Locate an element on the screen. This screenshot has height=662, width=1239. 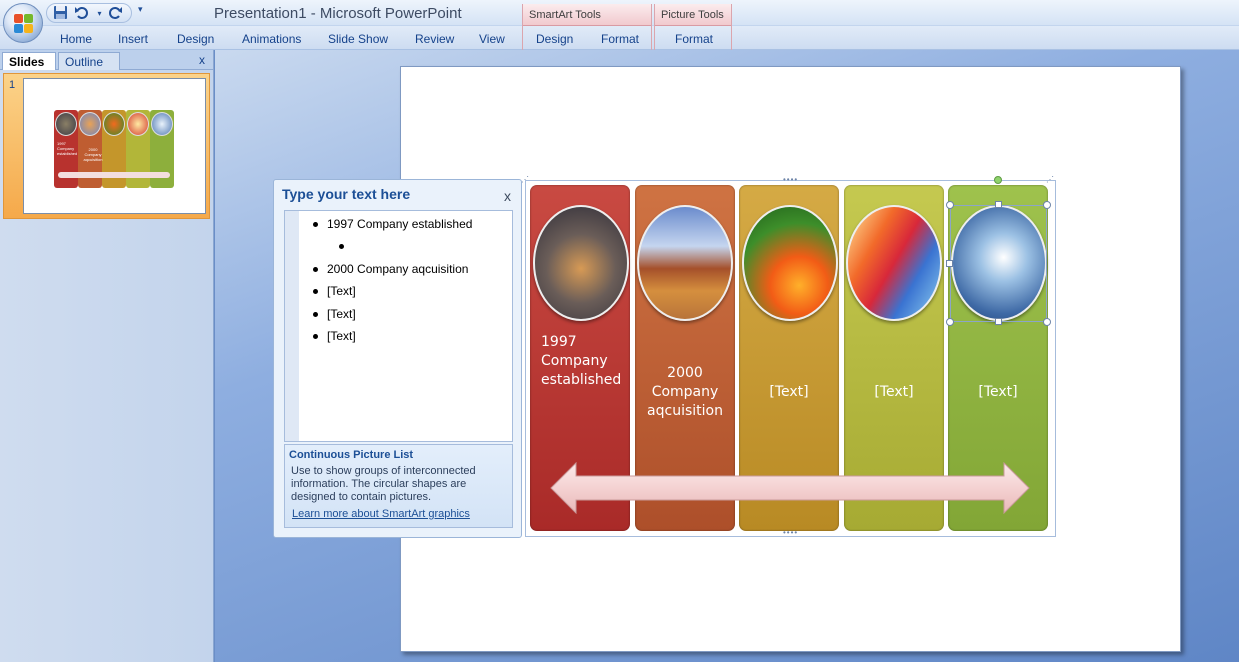
tab-animations: Animations is located at coordinates (271, 39).